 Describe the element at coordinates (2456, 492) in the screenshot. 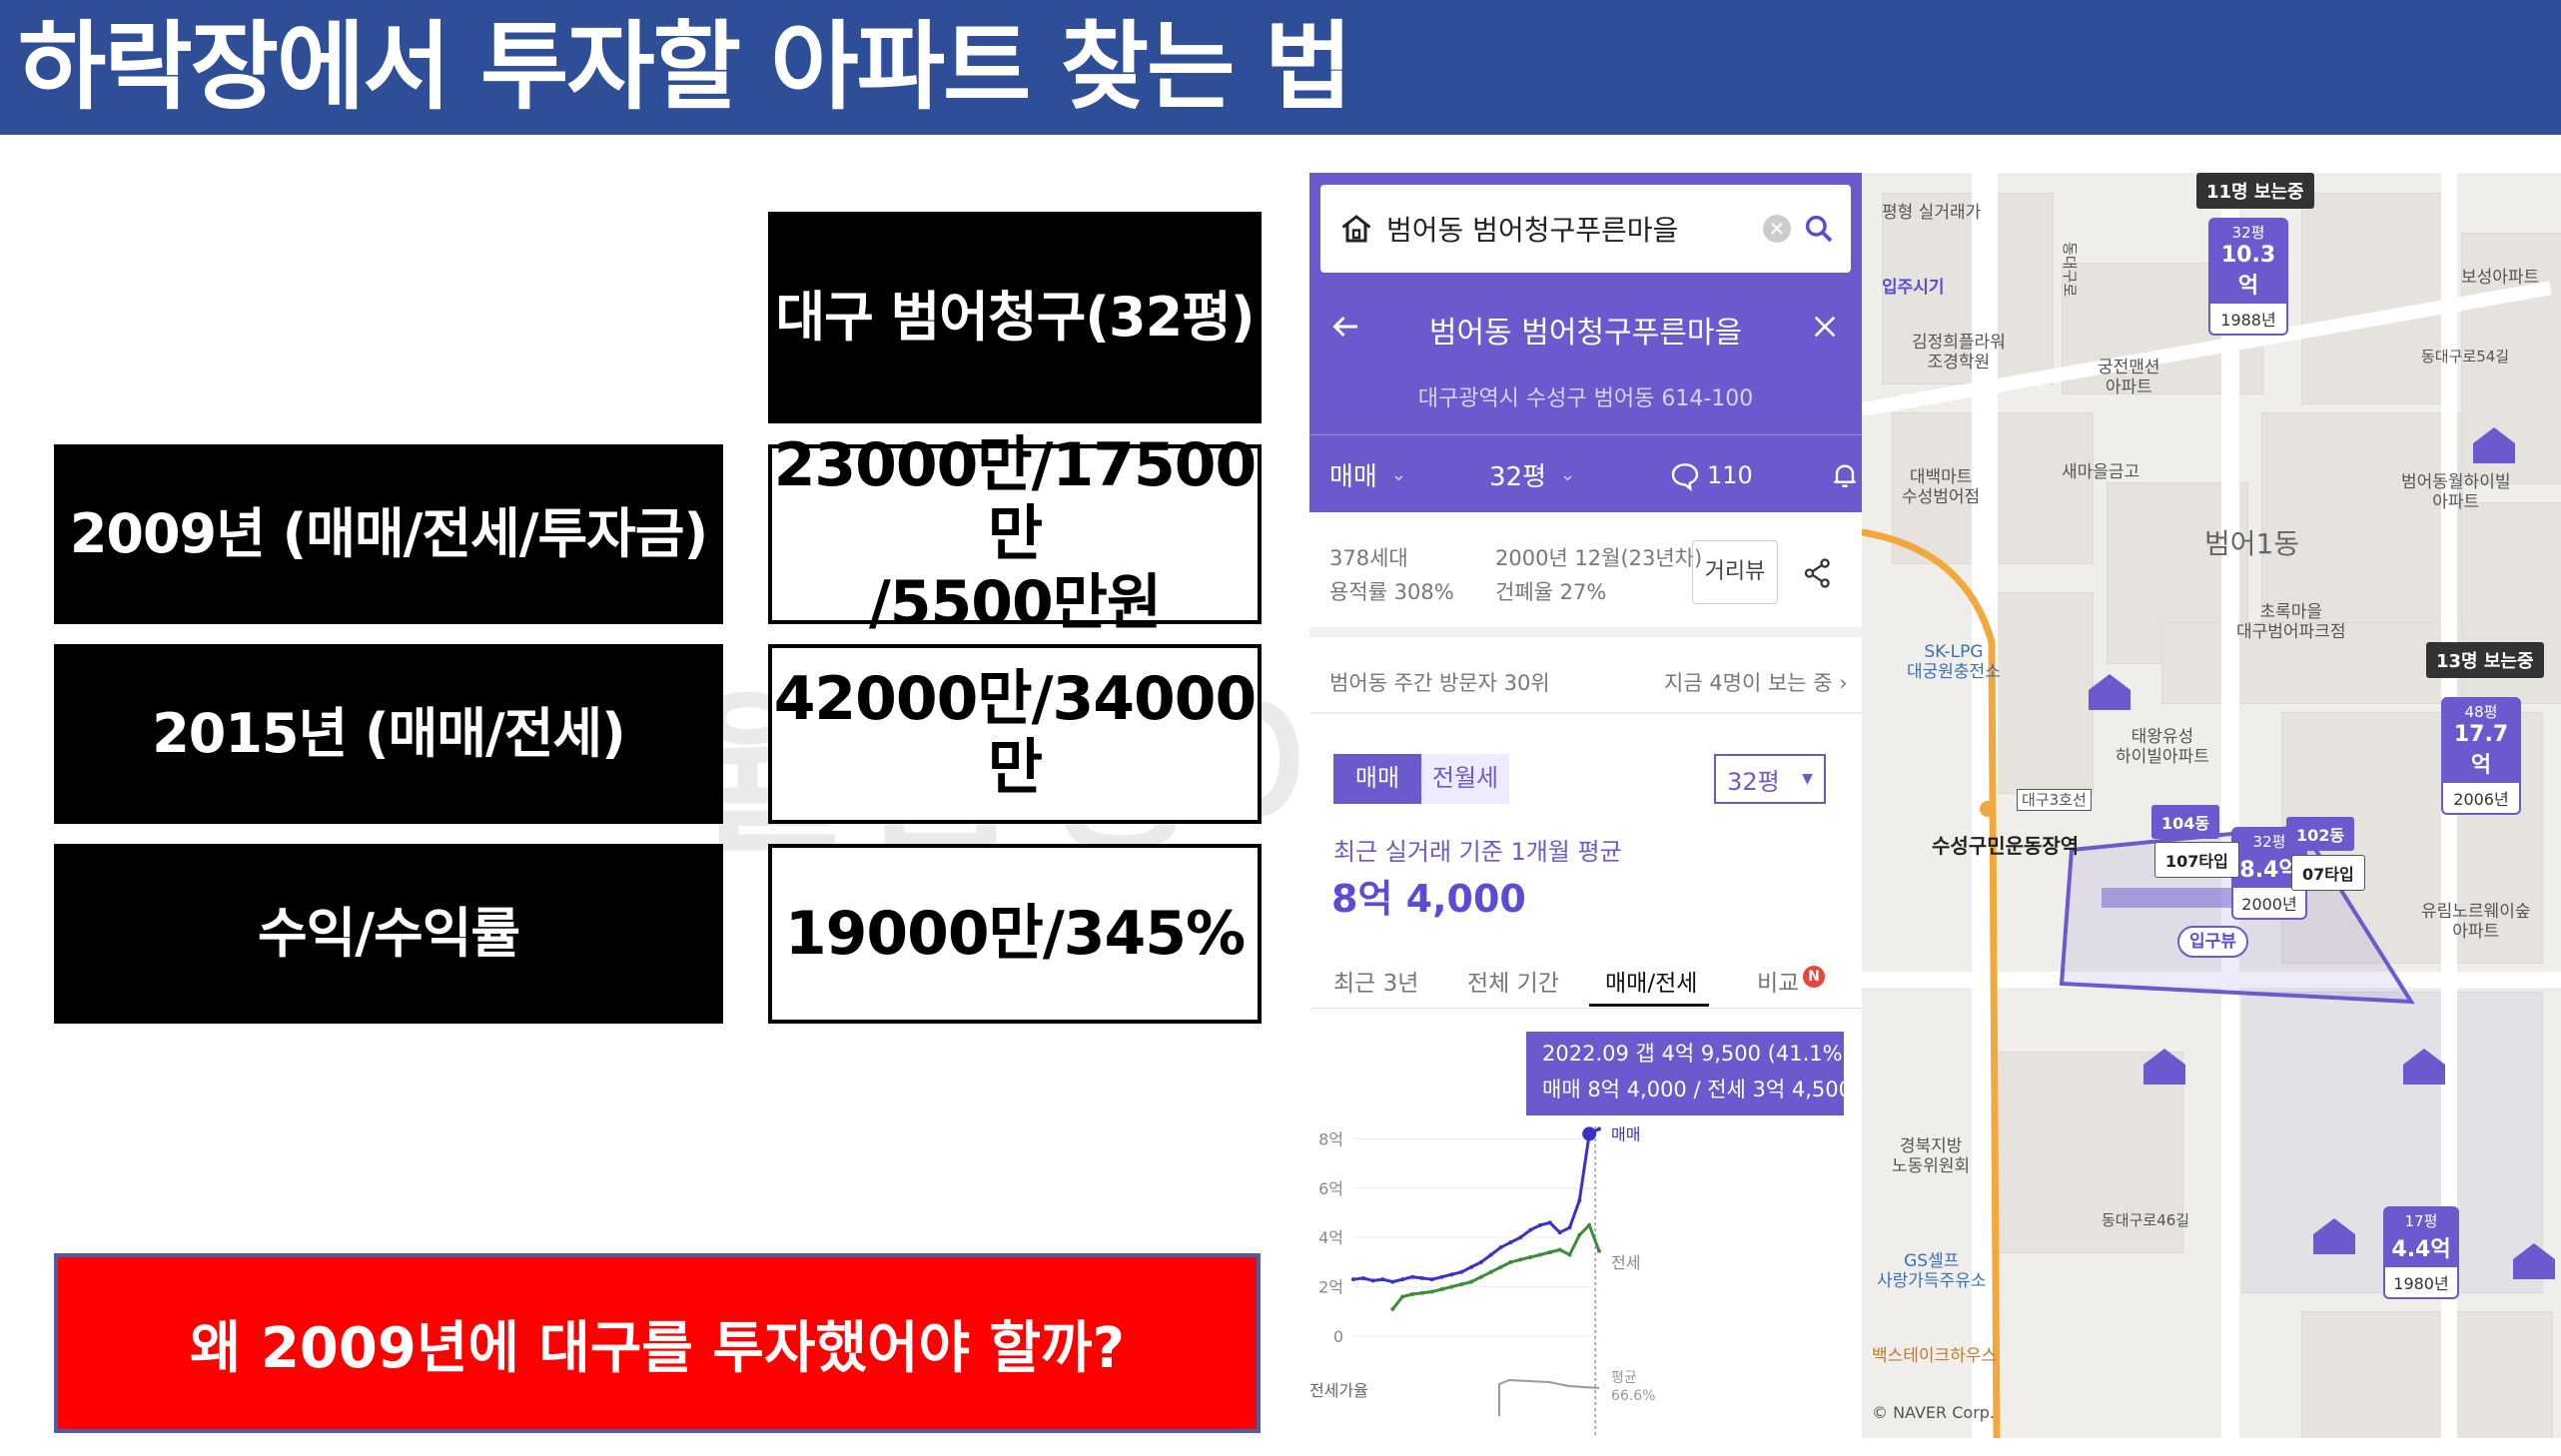

I see `map-poi: 범어동월하이빌 아파트` at that location.